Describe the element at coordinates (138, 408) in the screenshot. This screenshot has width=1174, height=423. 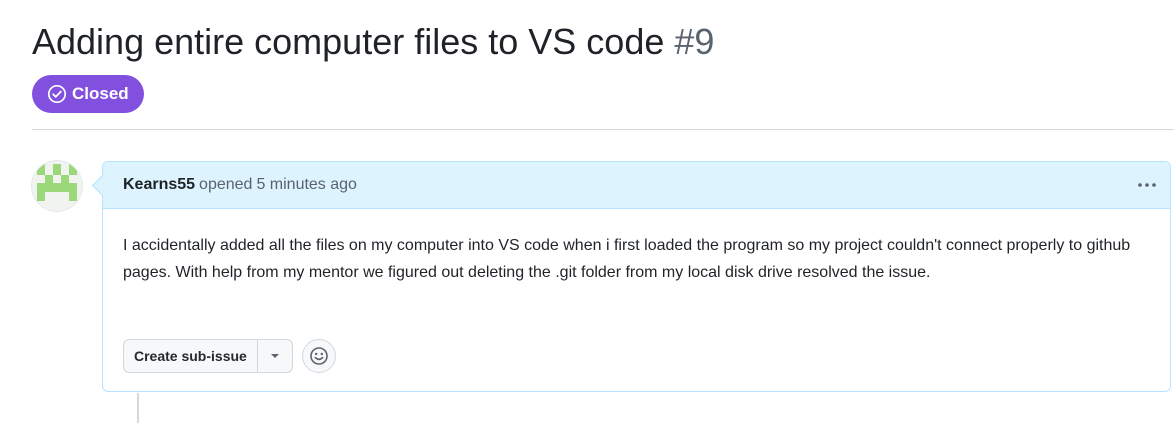
I see `timeline-line` at that location.